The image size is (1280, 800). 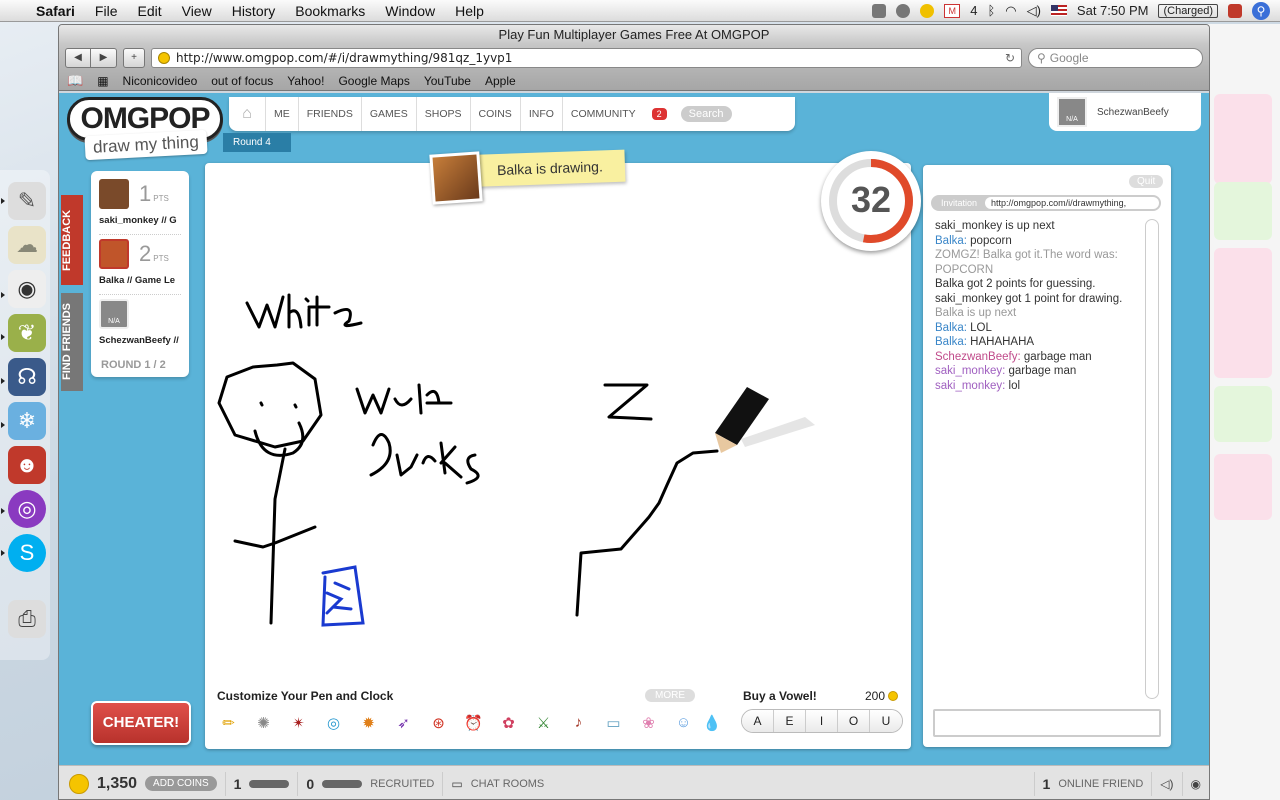 What do you see at coordinates (508, 784) in the screenshot?
I see `chat-rooms-link: CHAT ROOMS` at bounding box center [508, 784].